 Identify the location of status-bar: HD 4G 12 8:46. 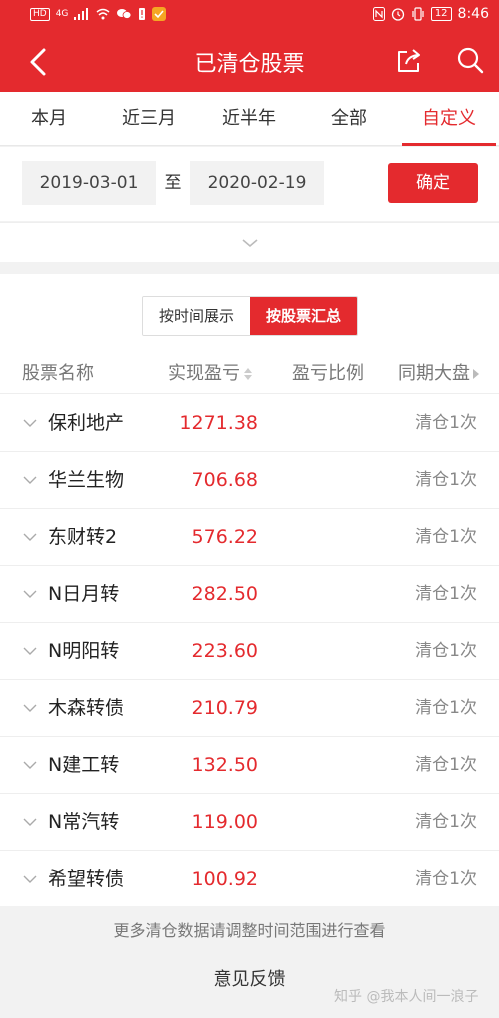
(249, 15).